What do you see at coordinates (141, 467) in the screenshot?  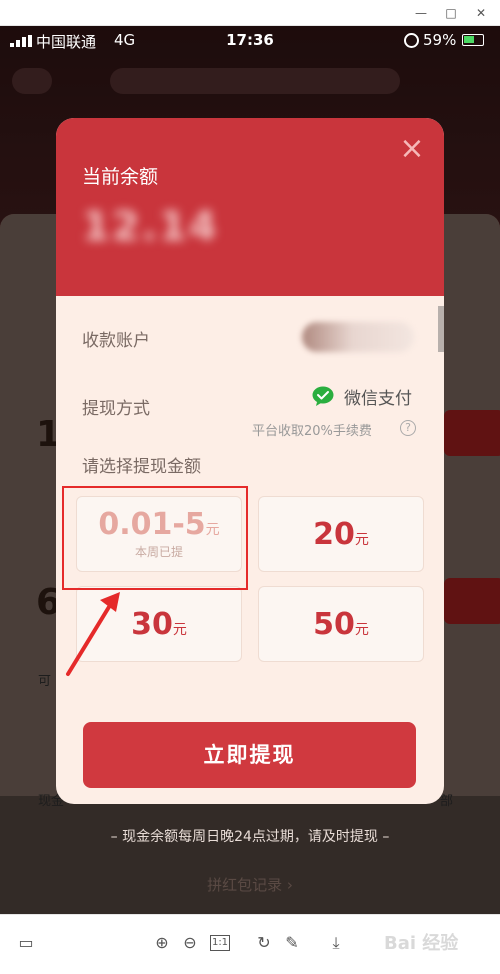 I see `amount-prompt: 请选择提现金额` at bounding box center [141, 467].